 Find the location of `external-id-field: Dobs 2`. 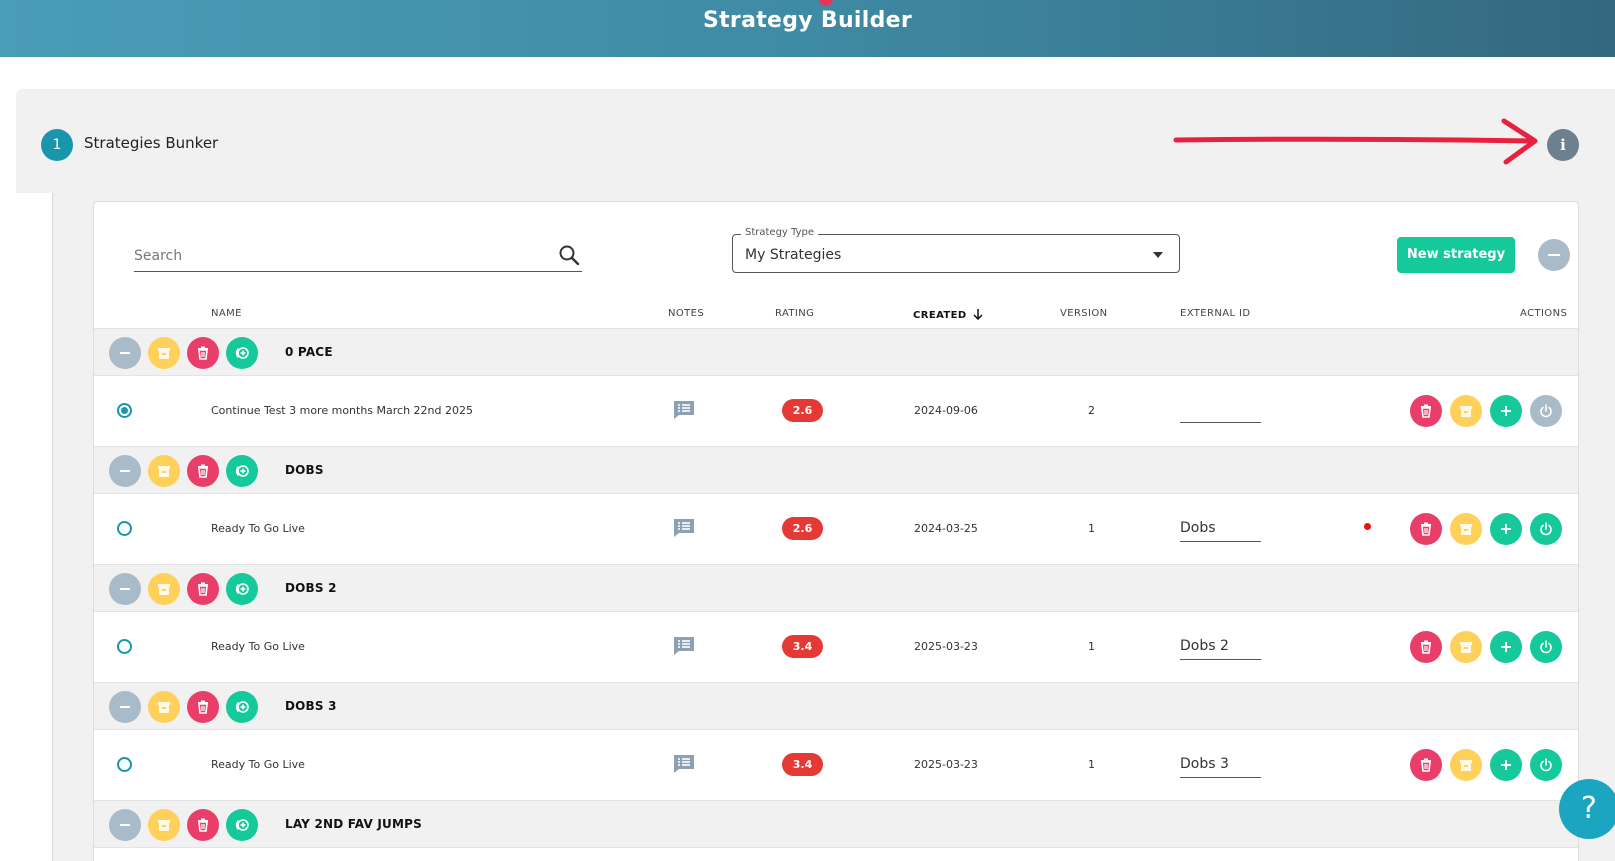

external-id-field: Dobs 2 is located at coordinates (1220, 648).